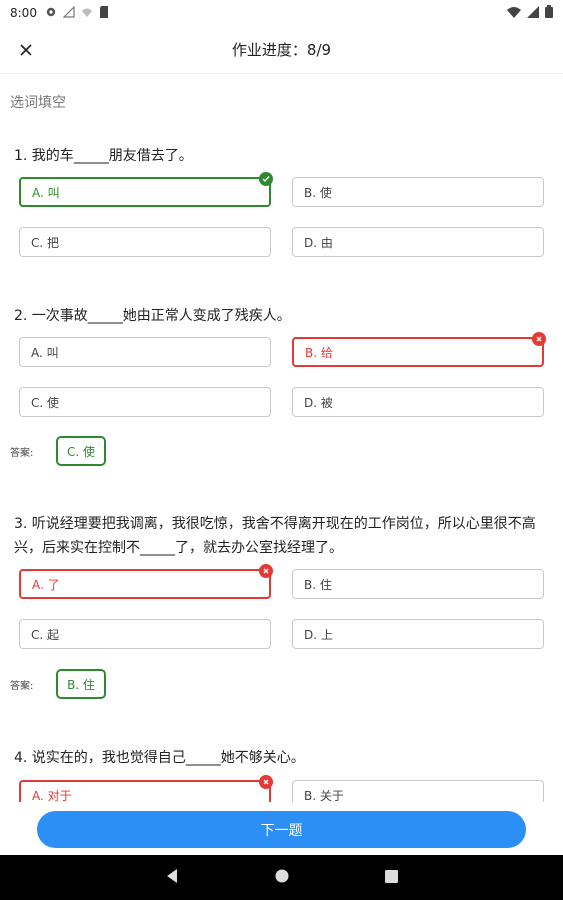 This screenshot has width=563, height=900. Describe the element at coordinates (146, 789) in the screenshot. I see `q4-option-a: A. 对于` at that location.